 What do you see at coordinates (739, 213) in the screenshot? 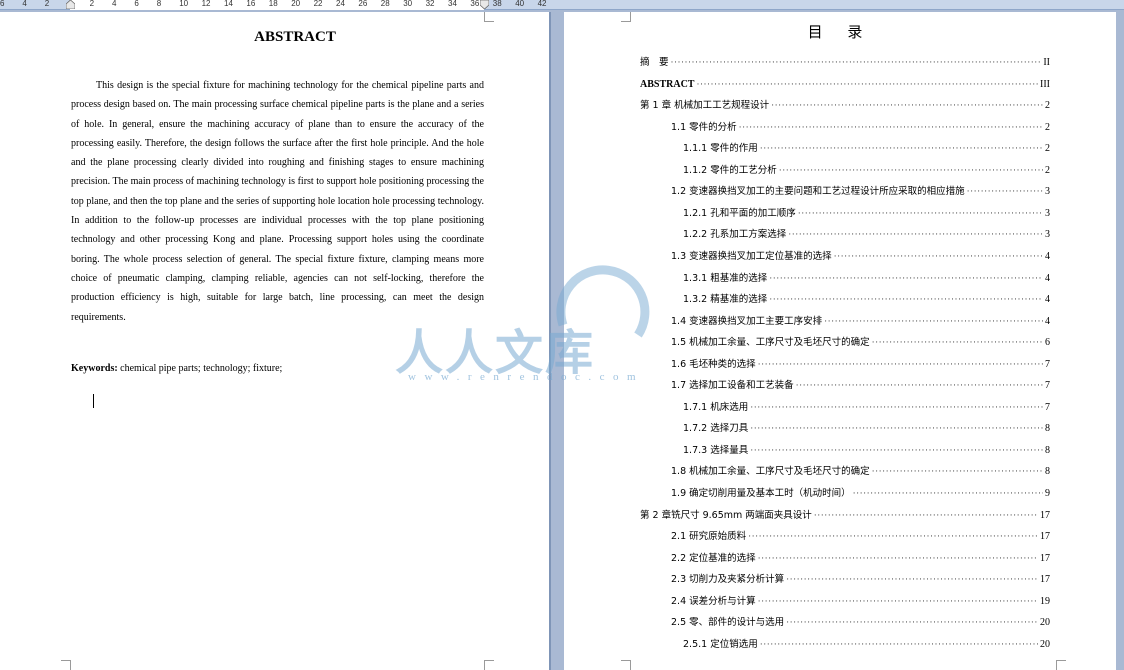
I see `toc-entry-label: 1.2.1 孔和平面的加工顺序` at bounding box center [739, 213].